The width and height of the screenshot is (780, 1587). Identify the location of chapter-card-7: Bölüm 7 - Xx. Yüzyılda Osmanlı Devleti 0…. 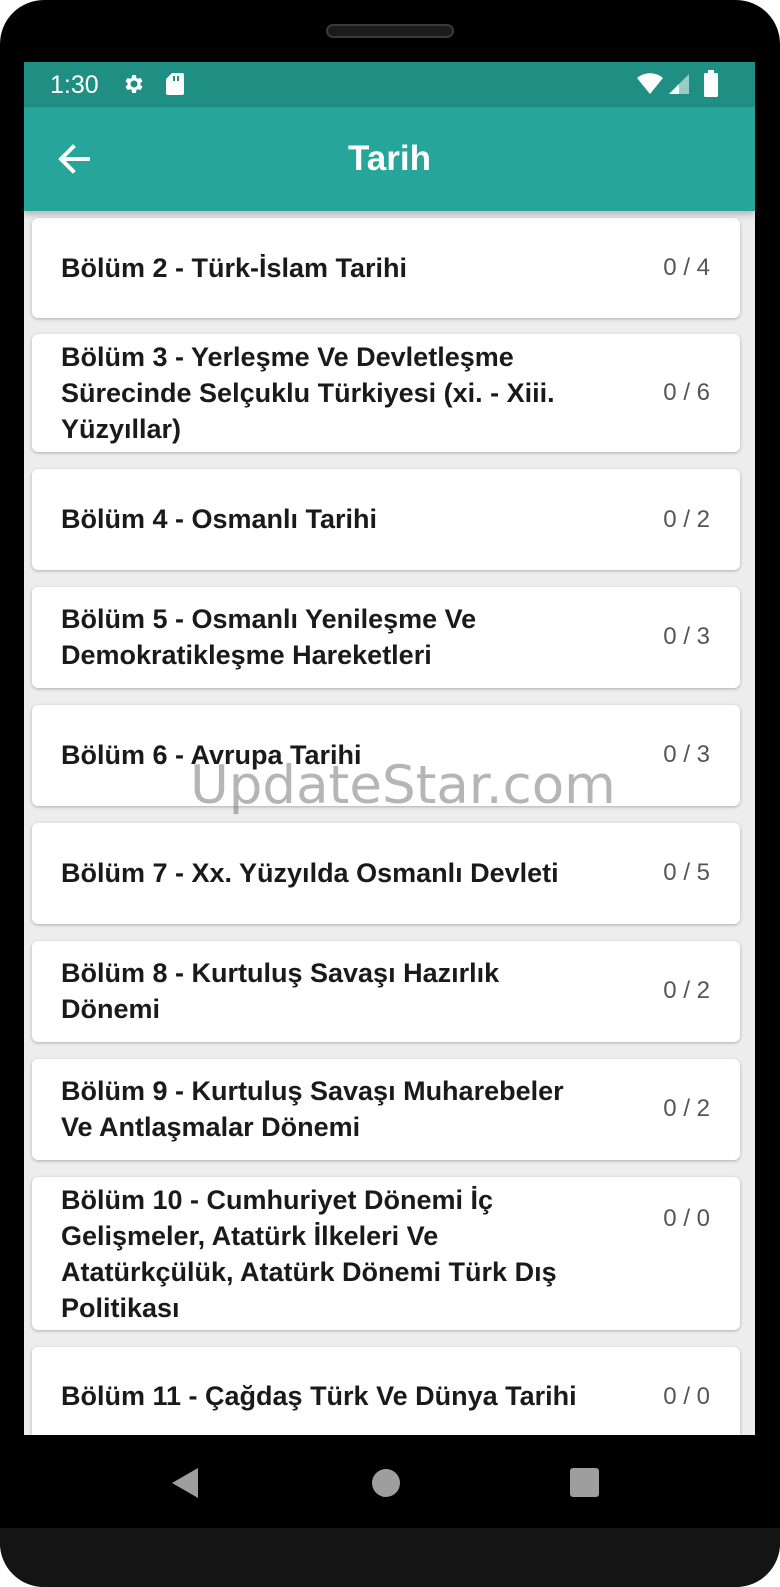
(386, 873).